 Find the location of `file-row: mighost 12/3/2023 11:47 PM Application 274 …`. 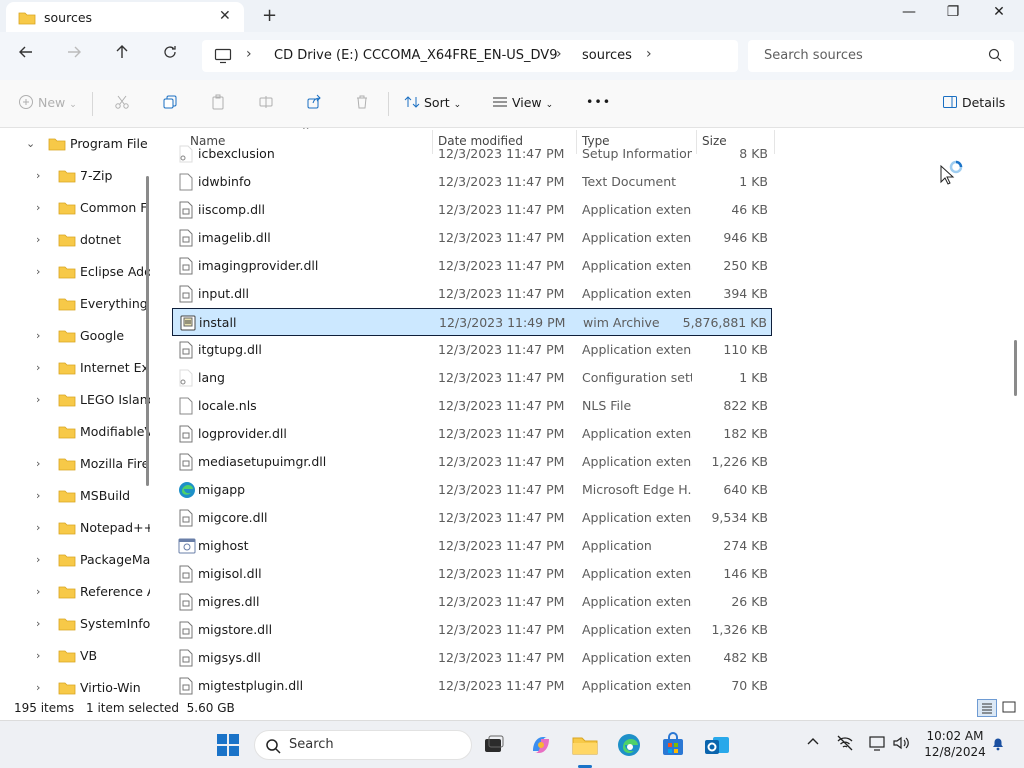

file-row: mighost 12/3/2023 11:47 PM Application 274 … is located at coordinates (472, 546).